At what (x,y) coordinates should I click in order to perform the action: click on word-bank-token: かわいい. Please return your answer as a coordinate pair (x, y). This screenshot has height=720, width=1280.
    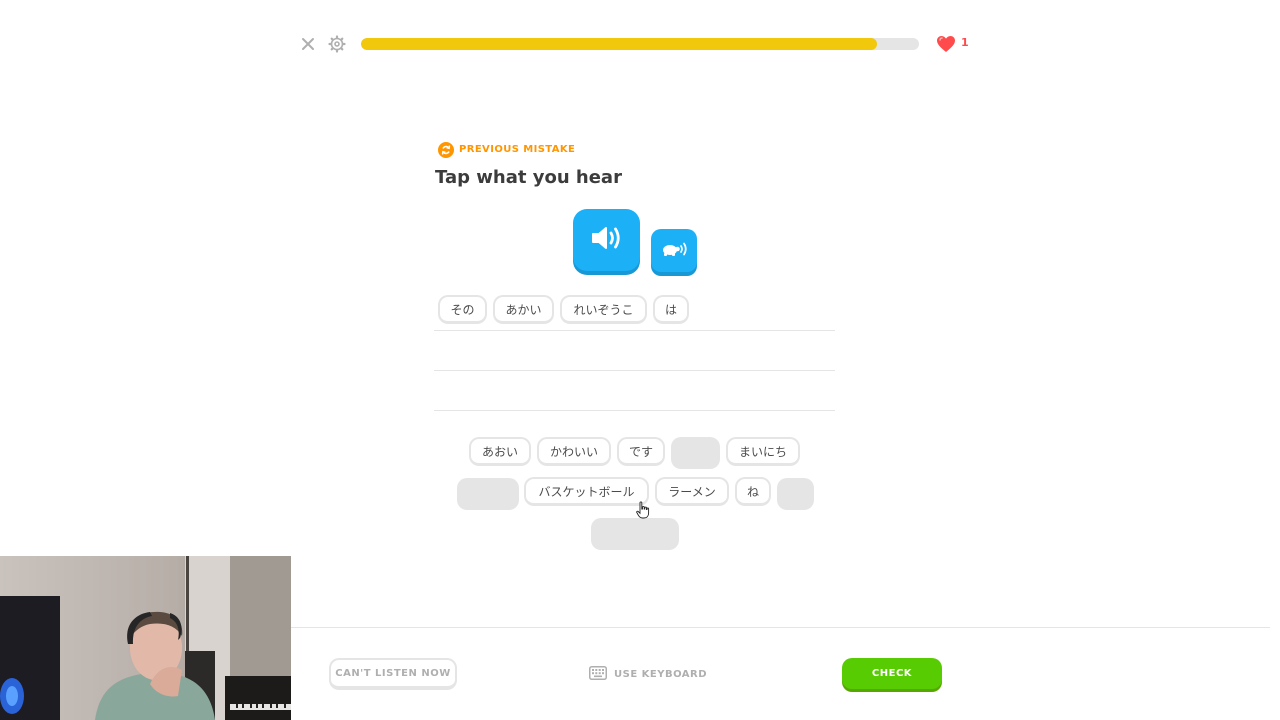
    Looking at the image, I should click on (574, 451).